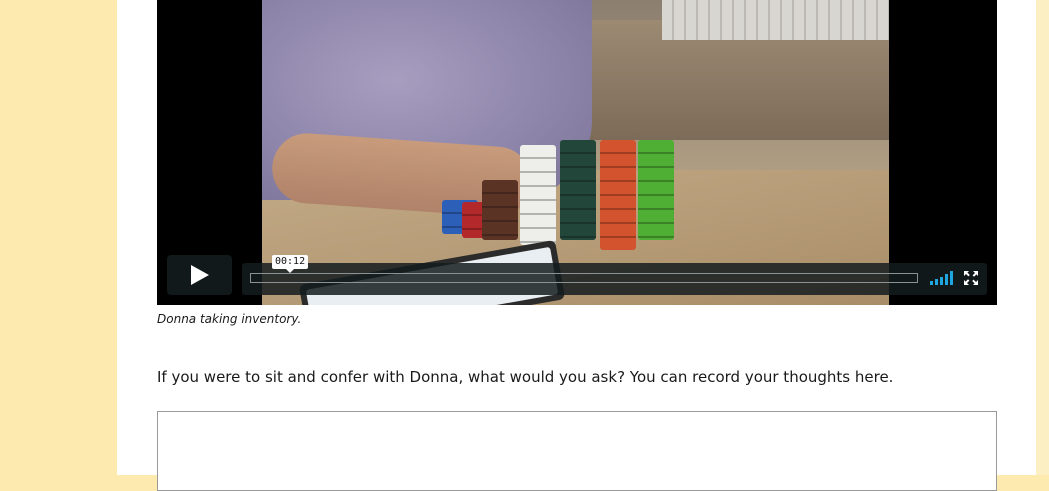  I want to click on video-caption: Donna taking inventory., so click(229, 319).